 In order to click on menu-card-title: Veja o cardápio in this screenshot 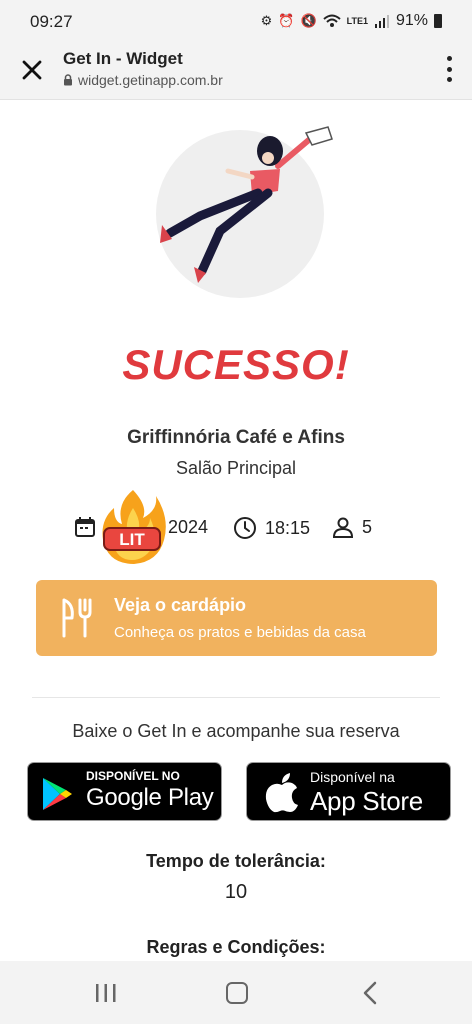, I will do `click(180, 605)`.